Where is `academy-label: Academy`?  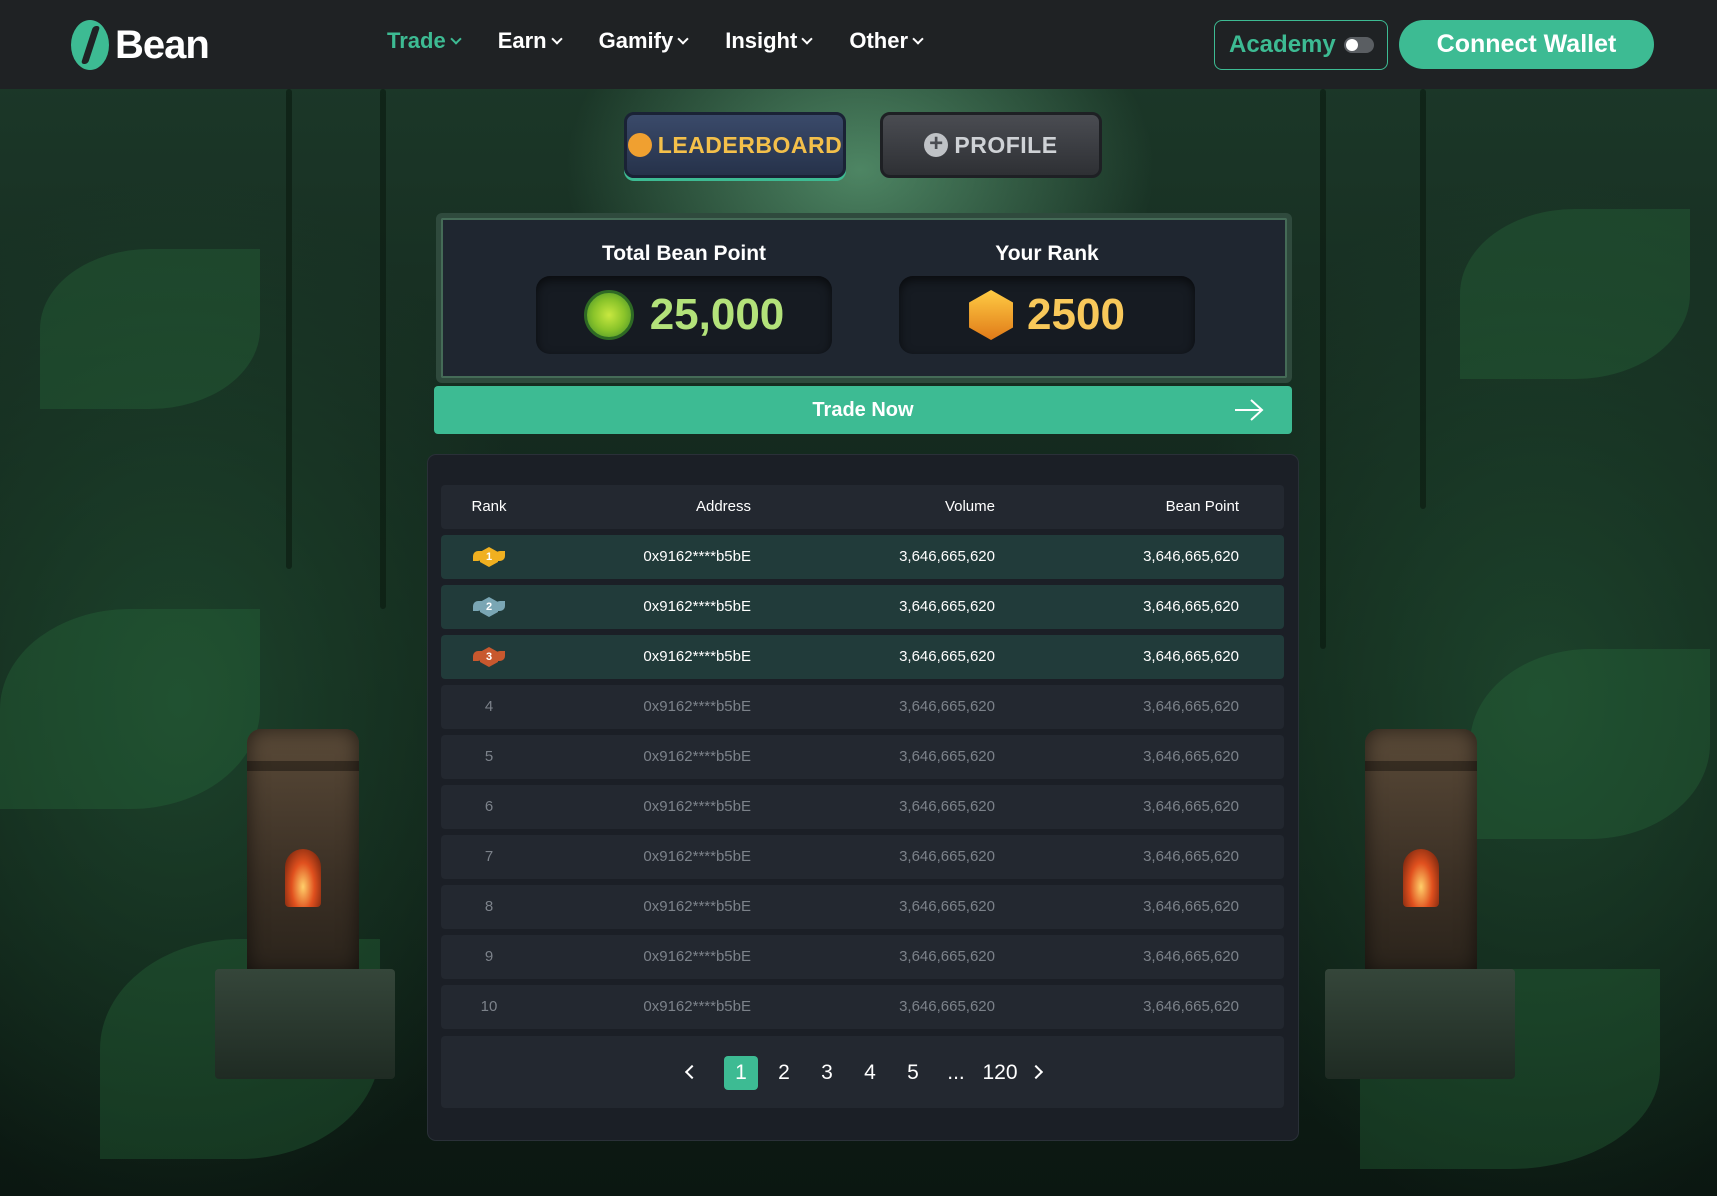
academy-label: Academy is located at coordinates (1282, 44).